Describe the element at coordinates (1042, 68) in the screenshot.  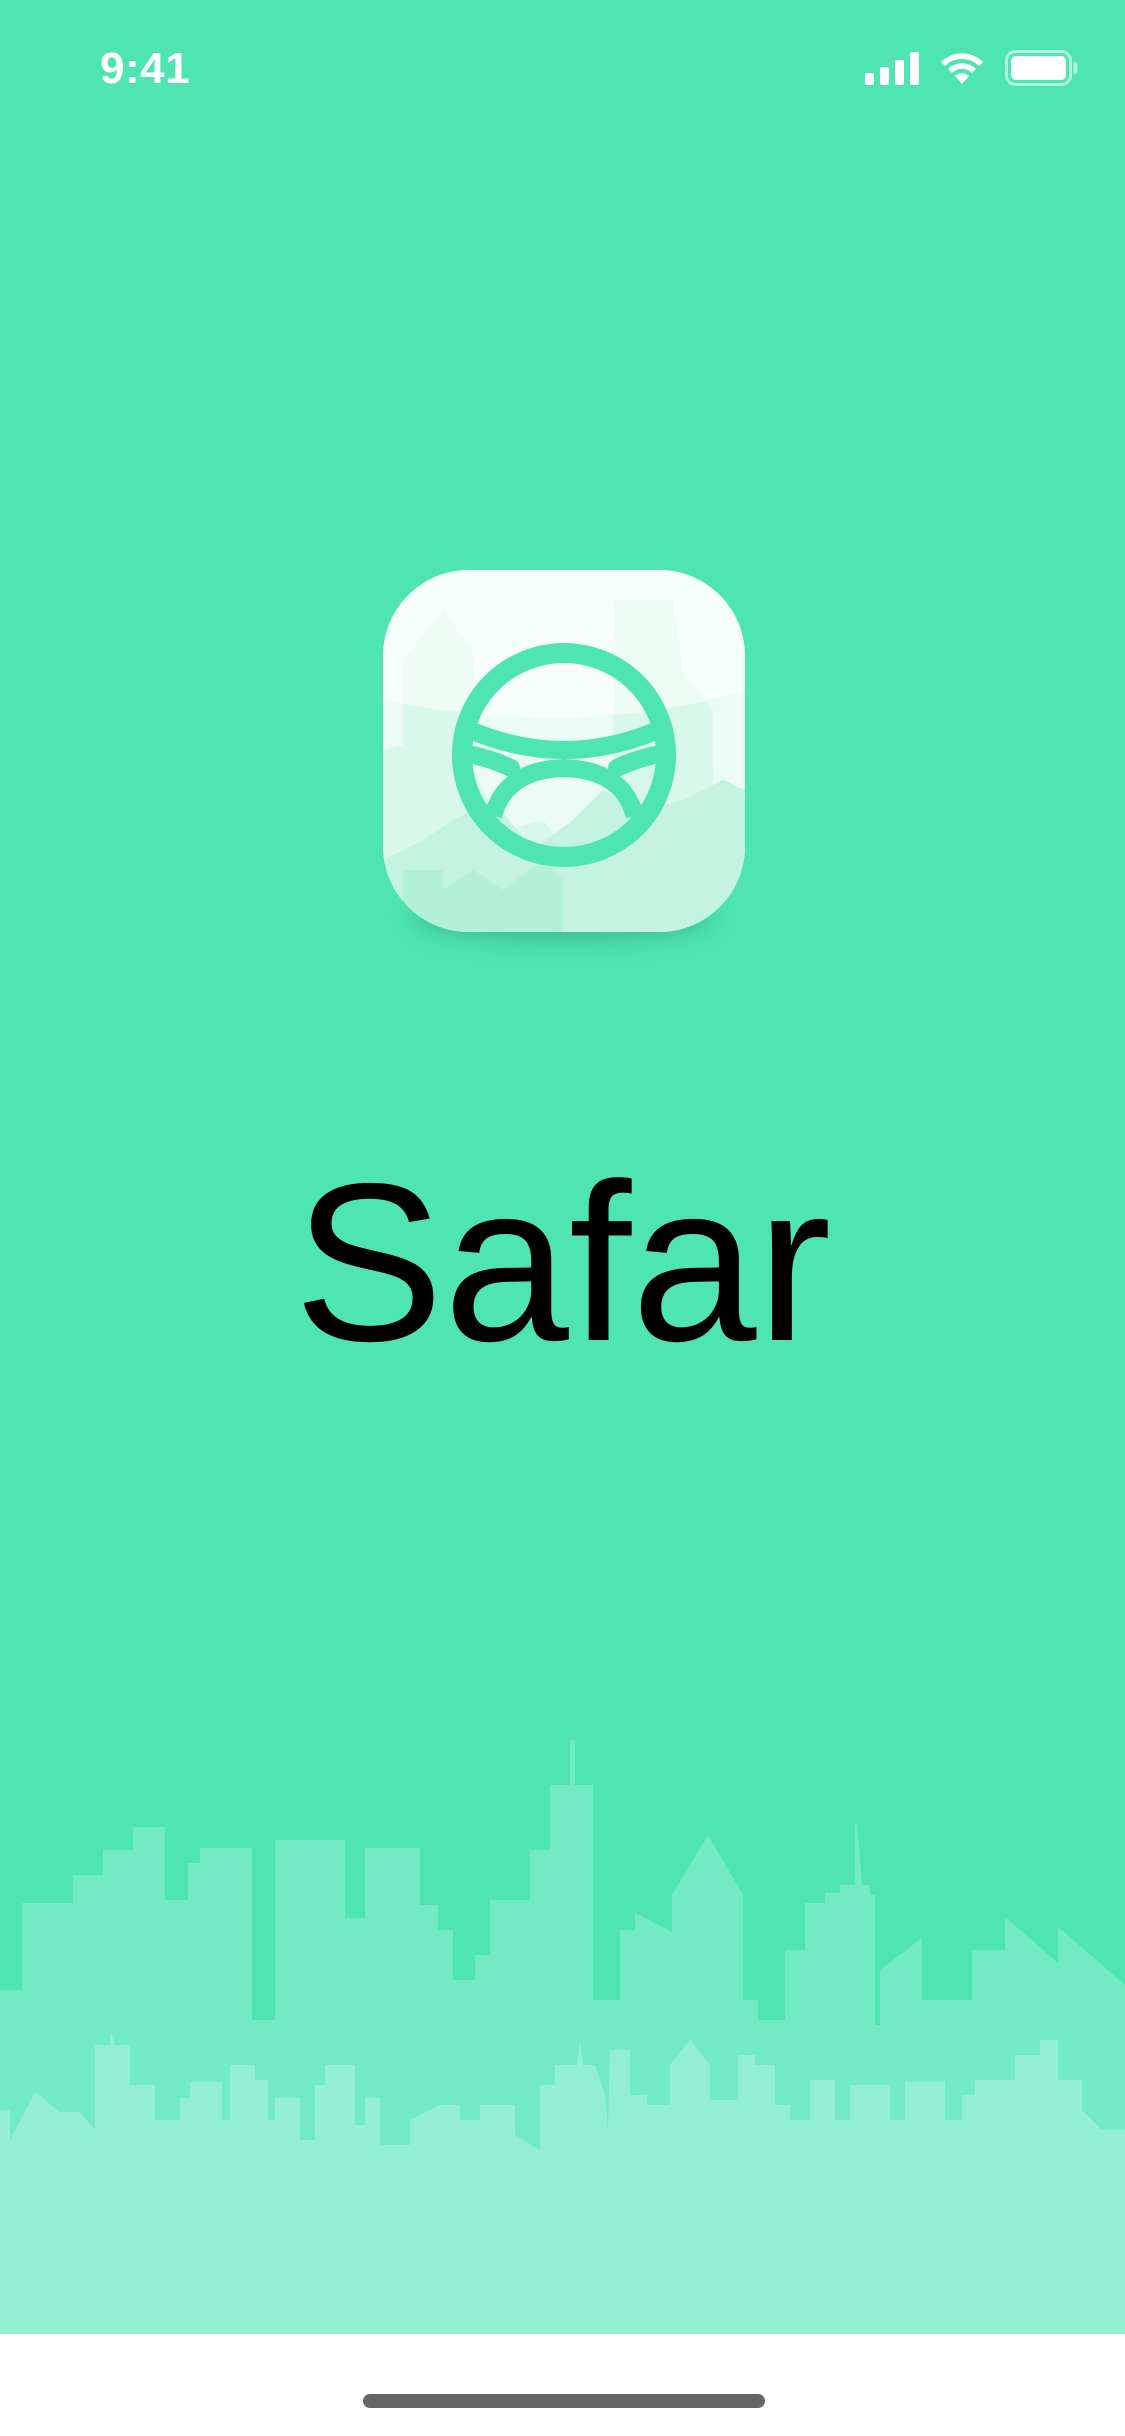
I see `battery-icon` at that location.